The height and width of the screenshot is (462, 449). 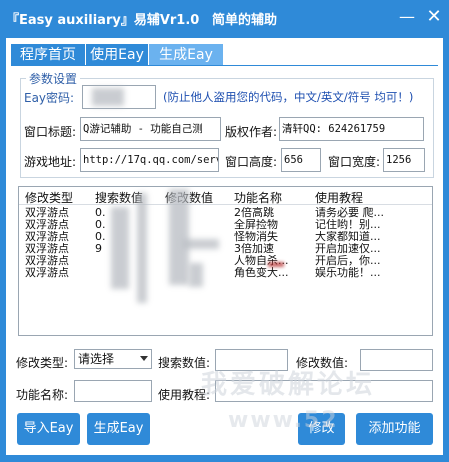 I want to click on redacted-password, so click(x=108, y=97).